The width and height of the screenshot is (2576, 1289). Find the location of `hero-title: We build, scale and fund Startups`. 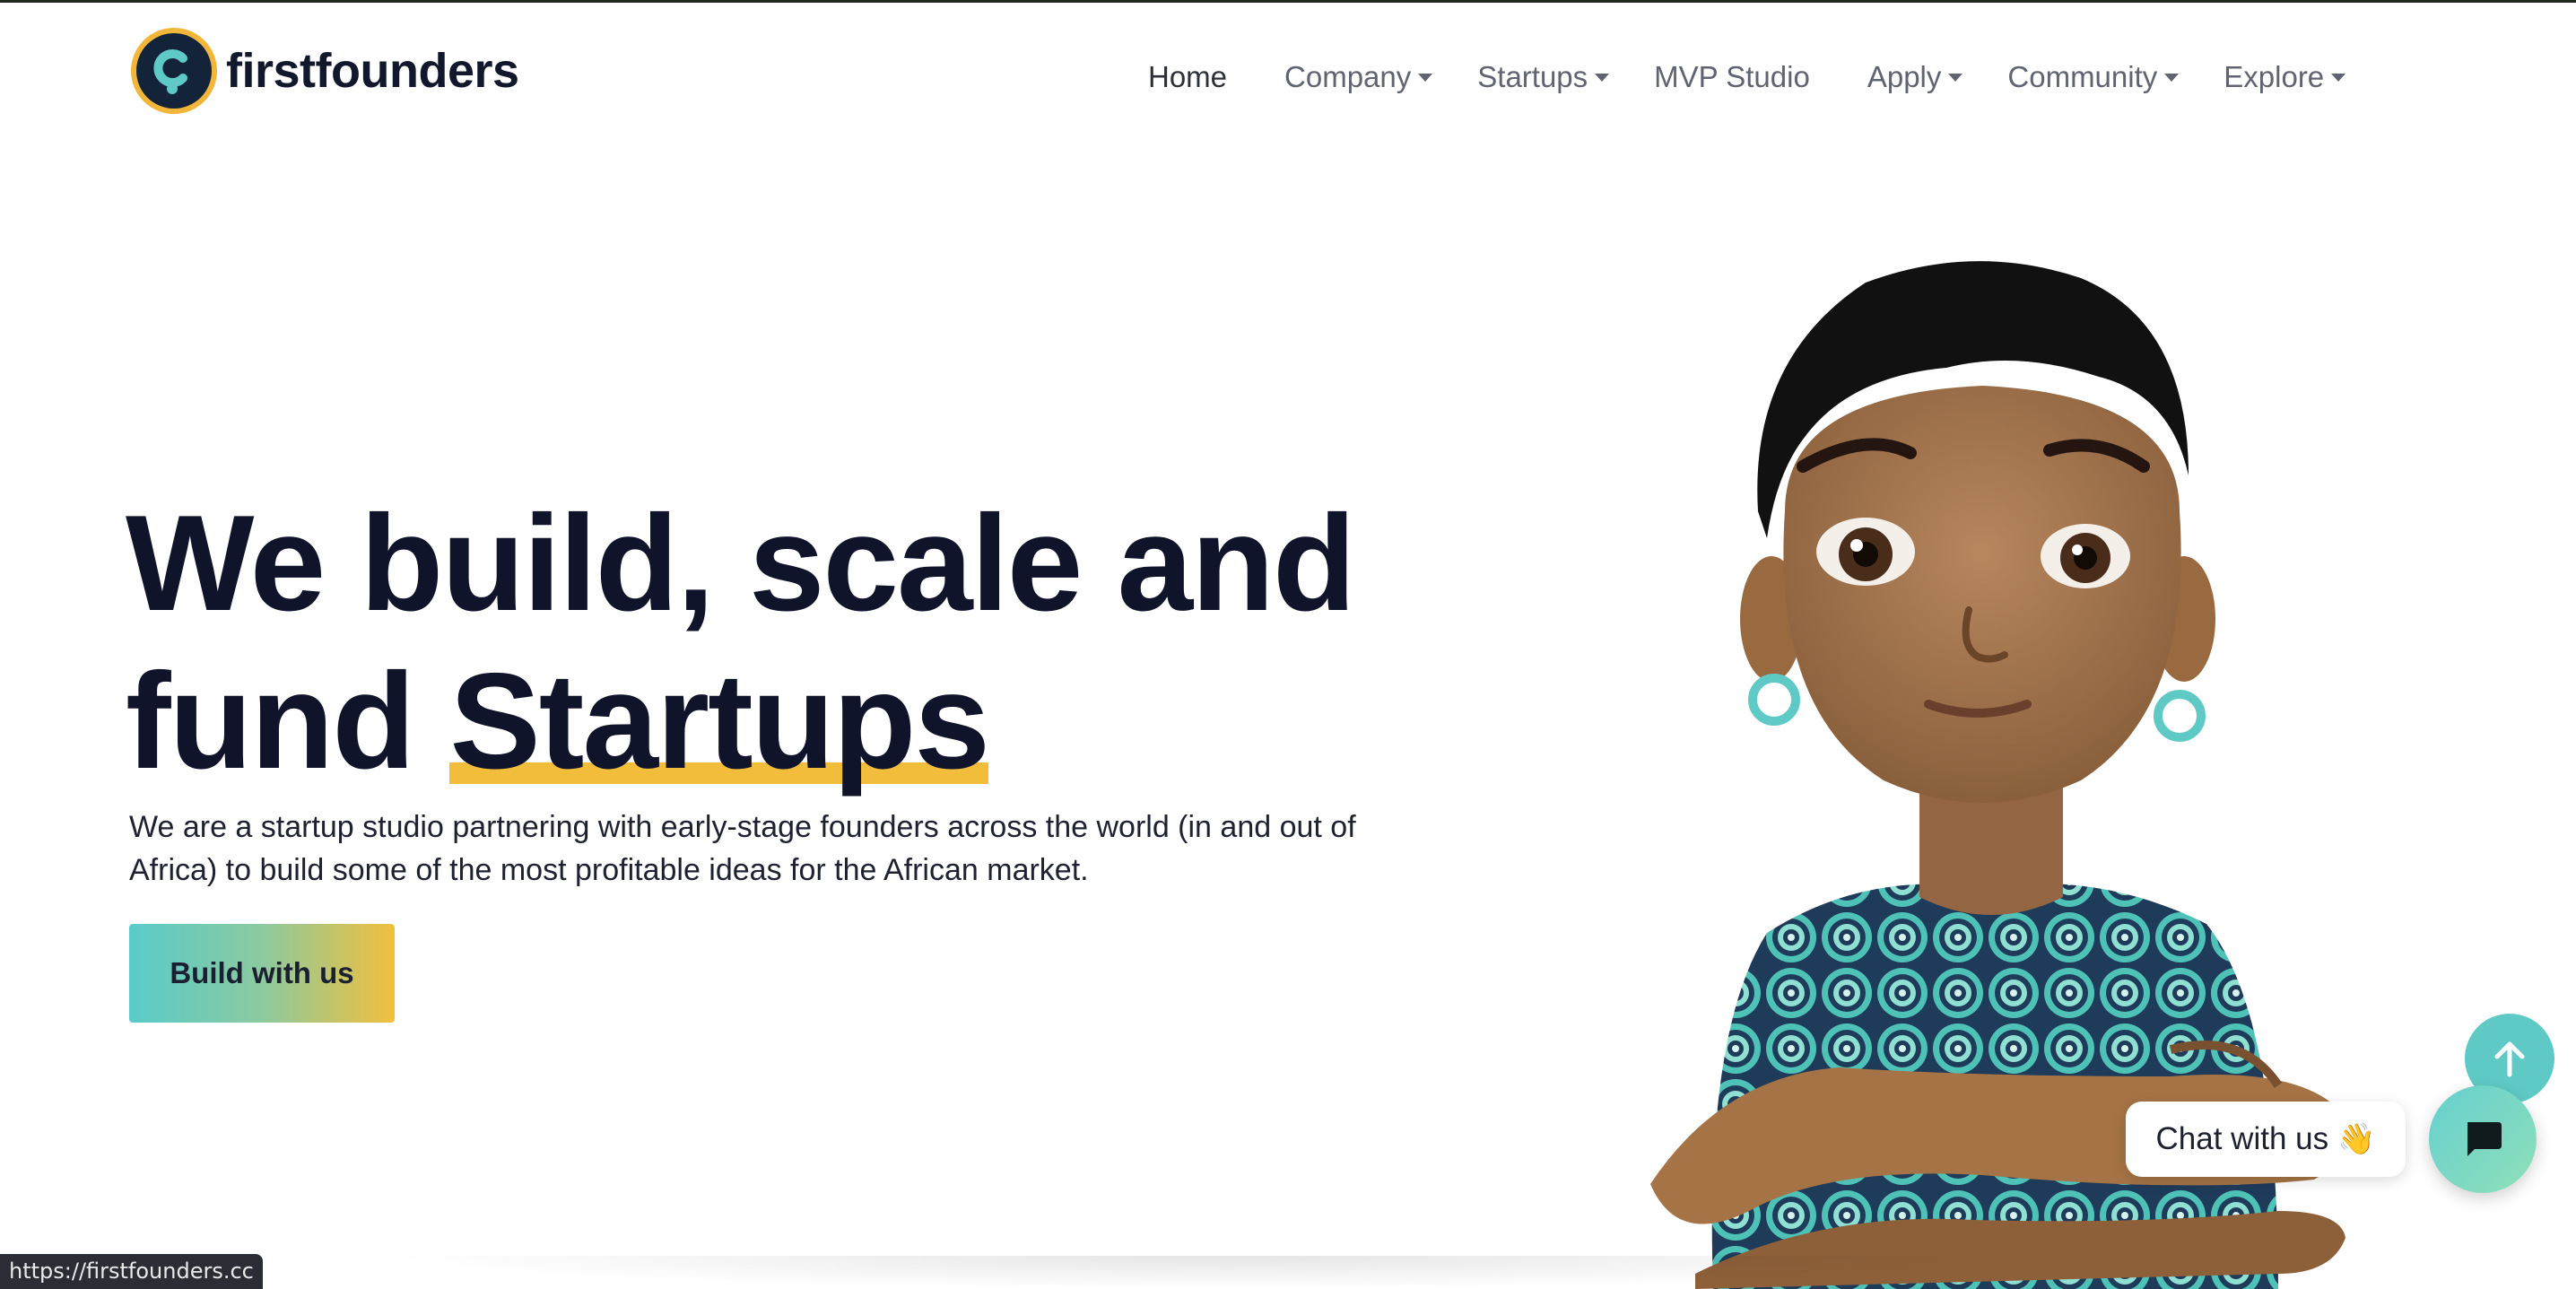

hero-title: We build, scale and fund Startups is located at coordinates (843, 642).